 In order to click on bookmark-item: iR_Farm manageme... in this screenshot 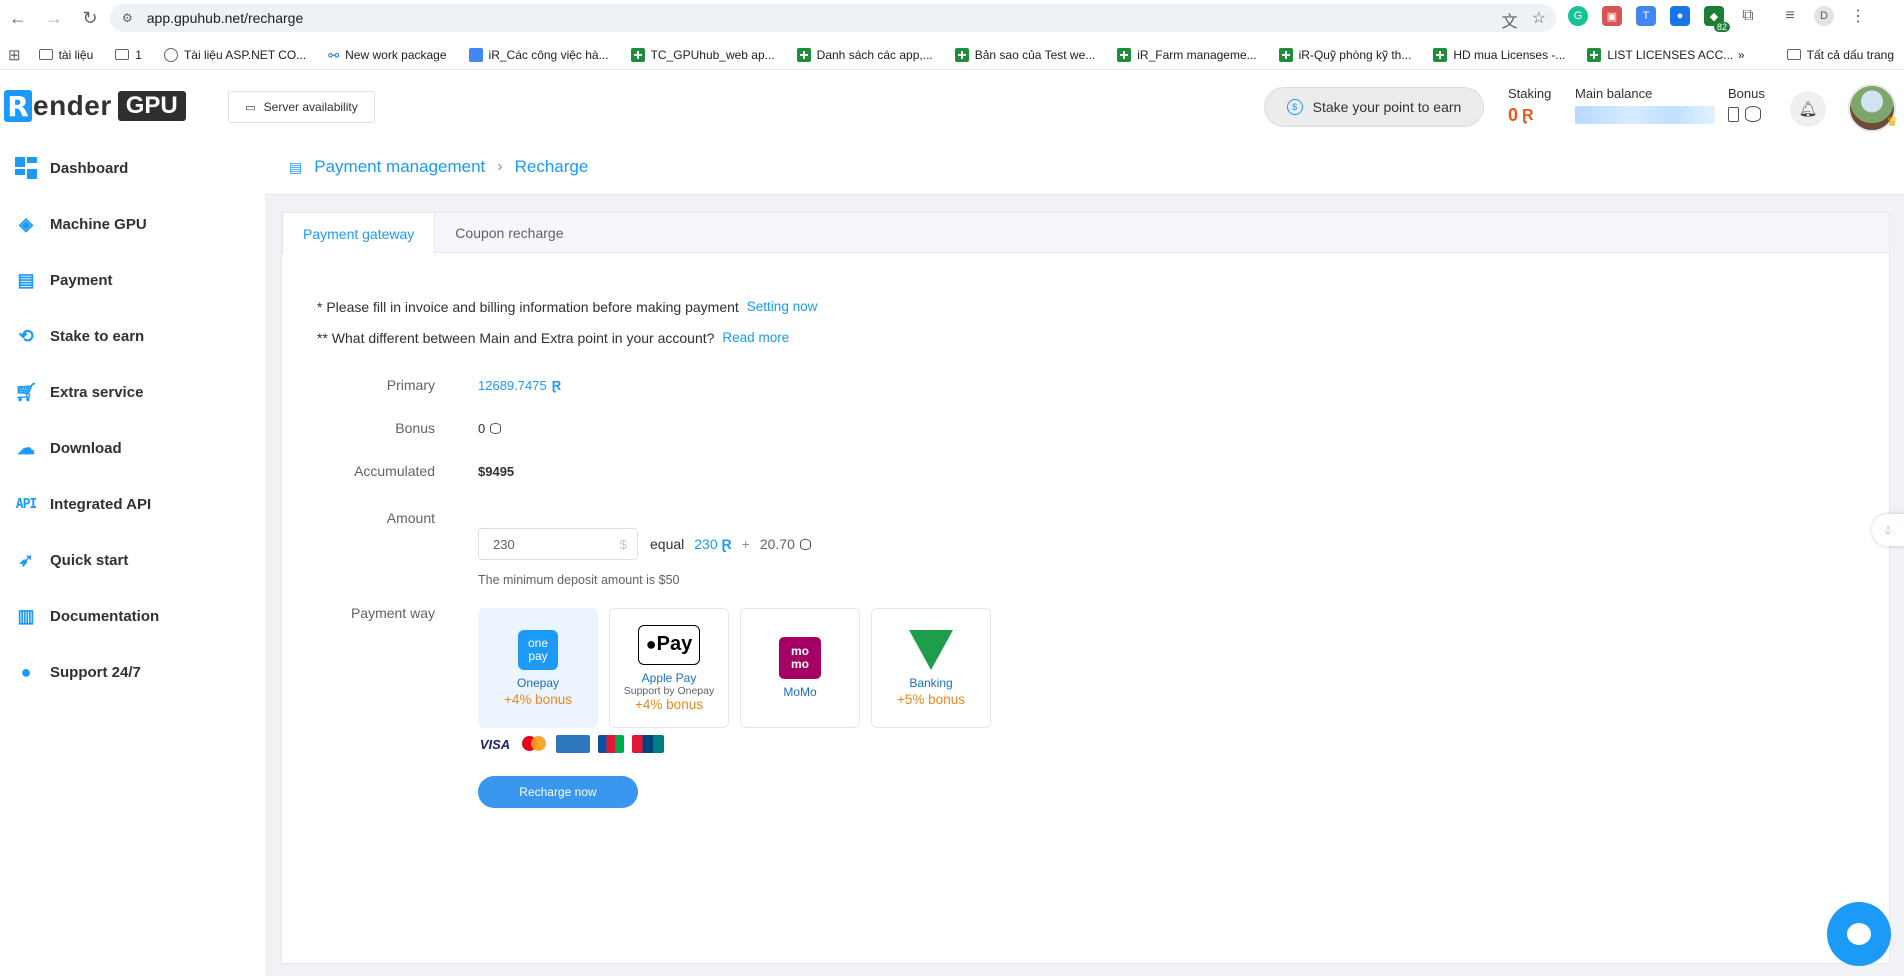, I will do `click(1187, 54)`.